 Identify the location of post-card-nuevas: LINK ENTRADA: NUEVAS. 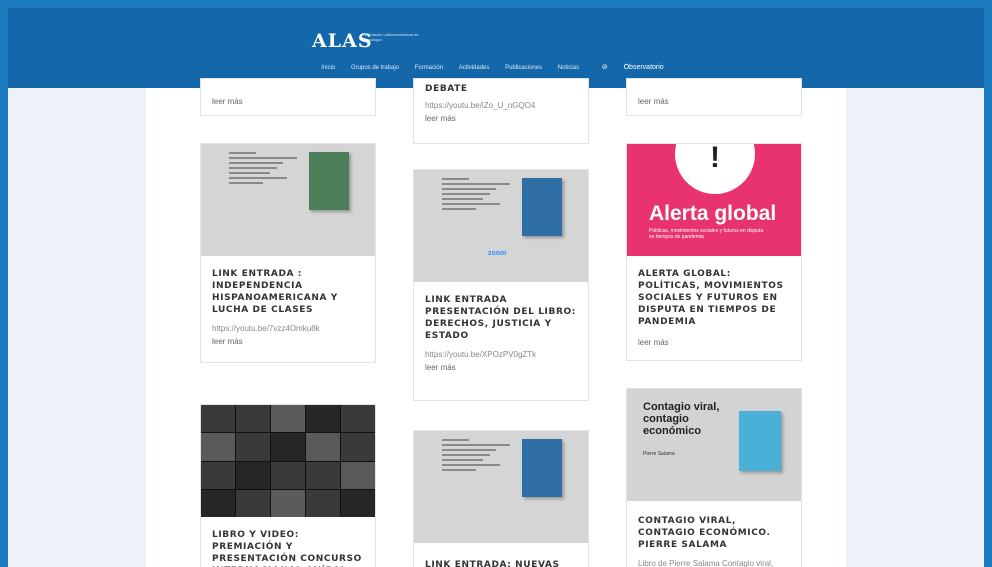
(501, 498).